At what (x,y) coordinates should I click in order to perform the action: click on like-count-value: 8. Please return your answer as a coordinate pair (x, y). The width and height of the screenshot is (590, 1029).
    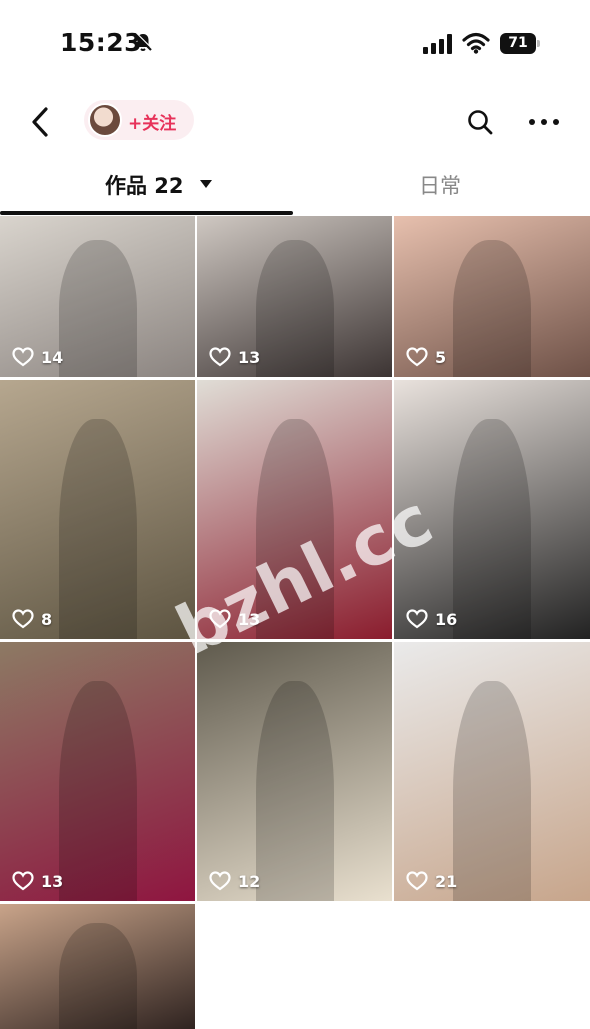
    Looking at the image, I should click on (47, 619).